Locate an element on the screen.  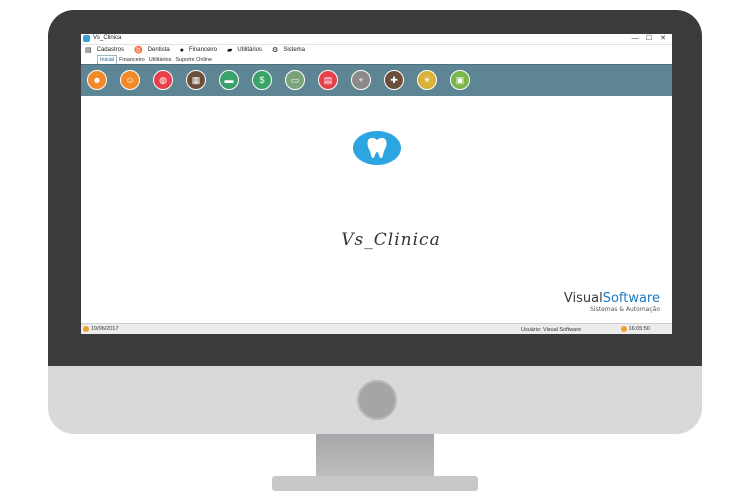
menu-dentista: ♉ Dentista is located at coordinates (152, 50).